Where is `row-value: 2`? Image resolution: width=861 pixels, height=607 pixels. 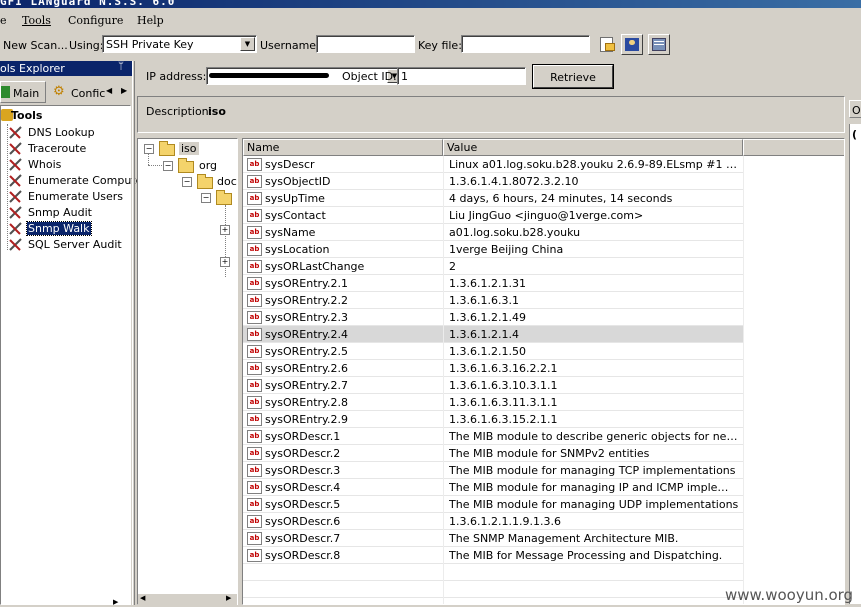
row-value: 2 is located at coordinates (452, 266).